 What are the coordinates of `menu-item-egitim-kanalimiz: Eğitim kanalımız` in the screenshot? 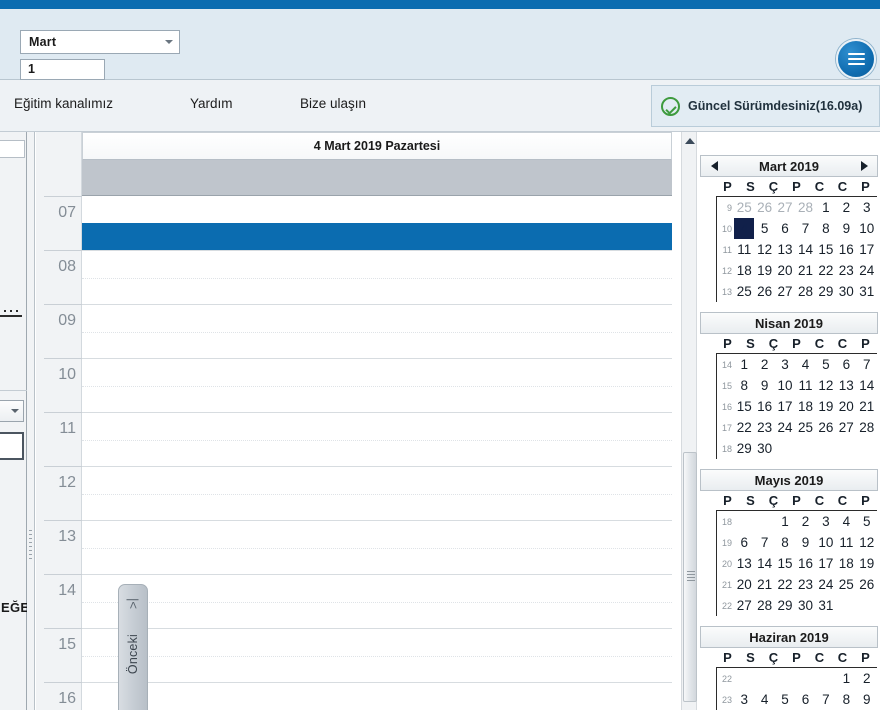 It's located at (63, 103).